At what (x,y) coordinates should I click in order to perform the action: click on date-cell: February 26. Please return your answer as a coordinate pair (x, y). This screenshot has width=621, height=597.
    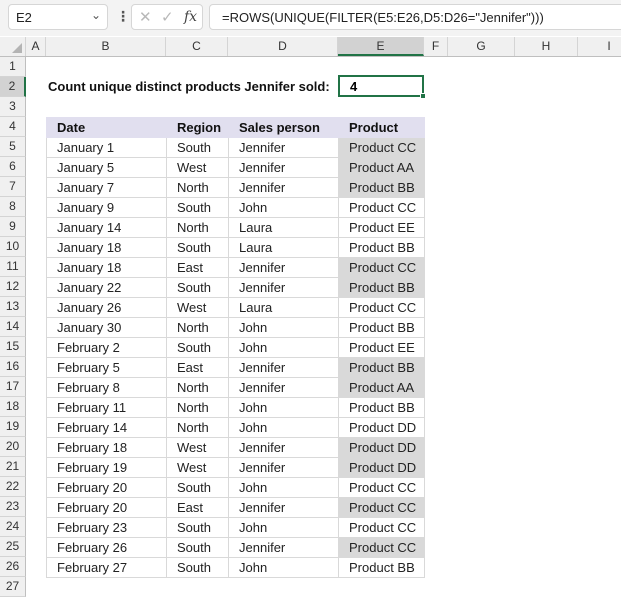
    Looking at the image, I should click on (106, 547).